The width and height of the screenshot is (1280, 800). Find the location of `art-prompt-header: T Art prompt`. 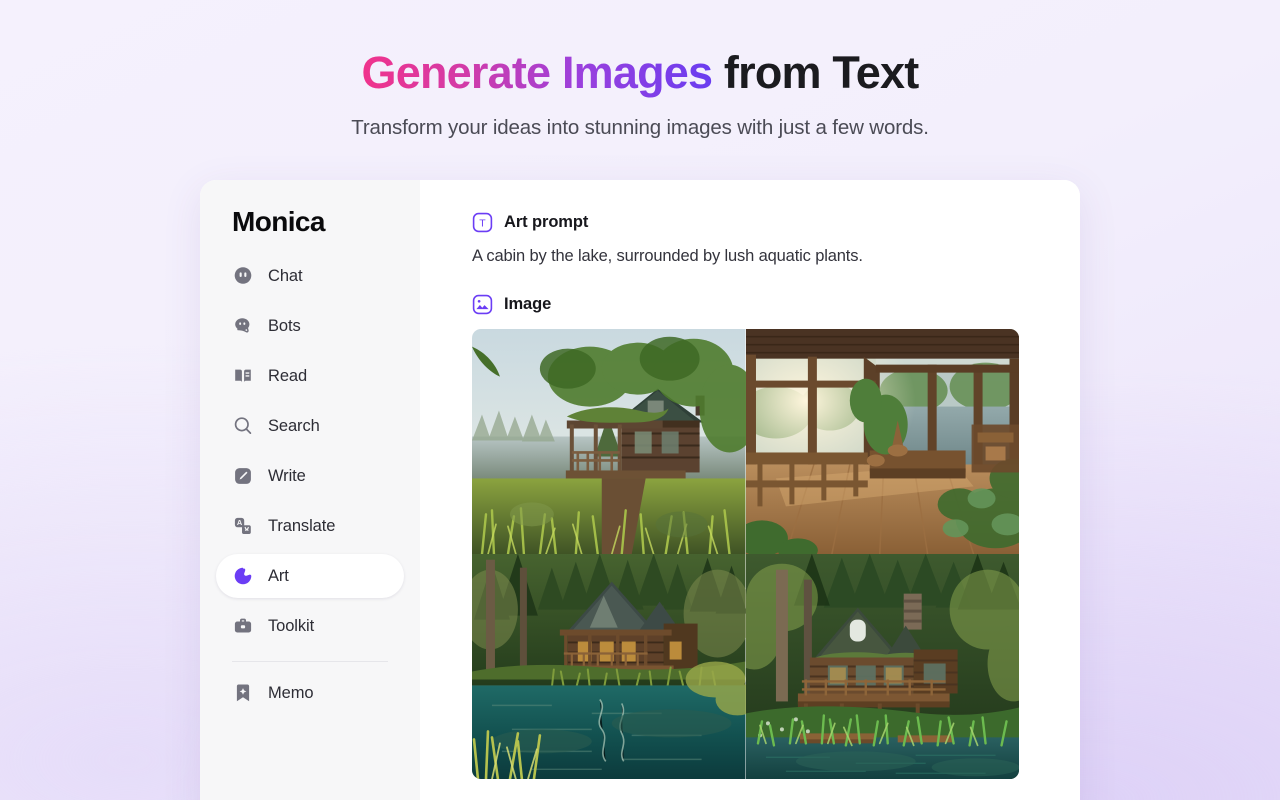

art-prompt-header: T Art prompt is located at coordinates (746, 222).